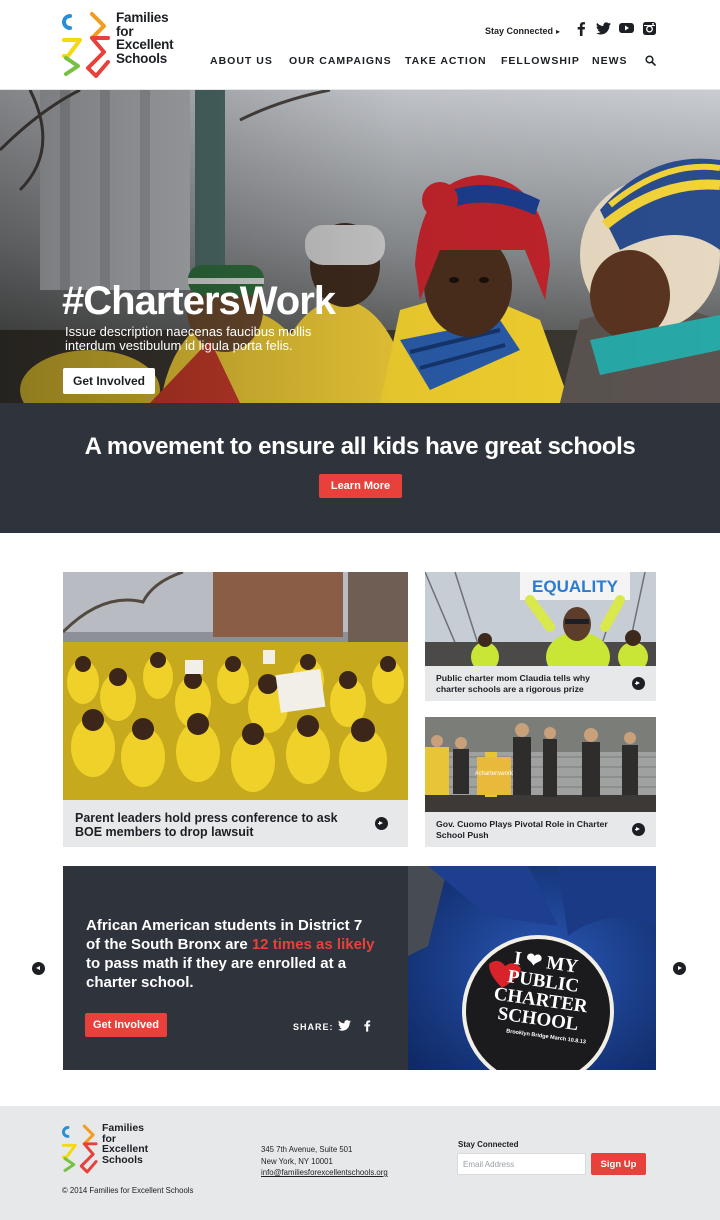 This screenshot has height=1220, width=720. Describe the element at coordinates (540, 61) in the screenshot. I see `nav-fellowship: FELLOWSHIP` at that location.